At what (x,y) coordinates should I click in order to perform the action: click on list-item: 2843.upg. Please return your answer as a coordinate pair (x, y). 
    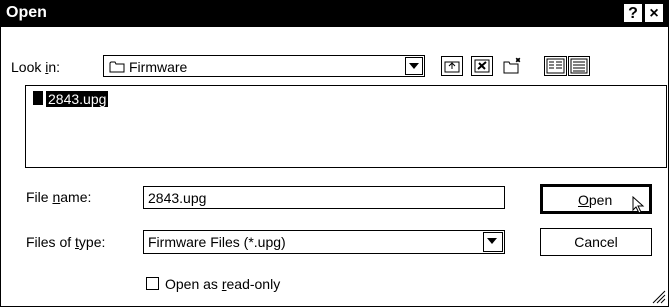
    Looking at the image, I should click on (71, 99).